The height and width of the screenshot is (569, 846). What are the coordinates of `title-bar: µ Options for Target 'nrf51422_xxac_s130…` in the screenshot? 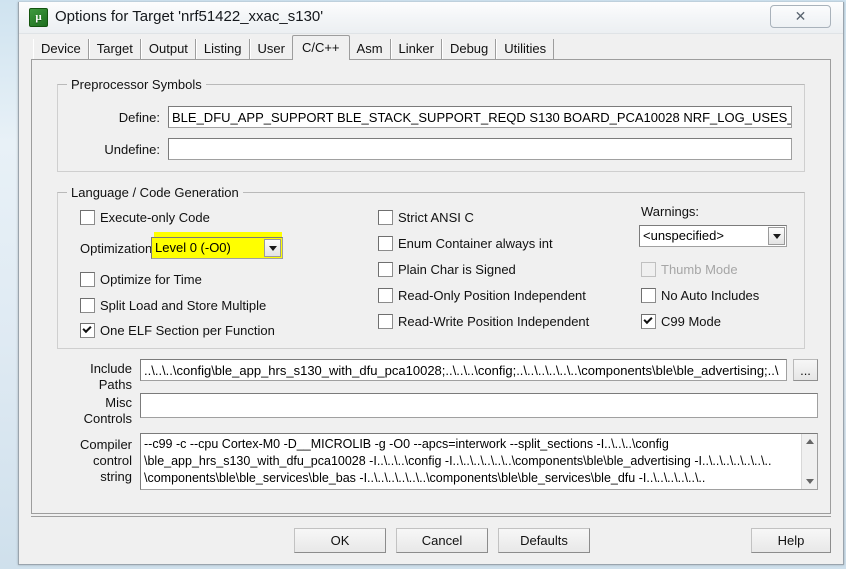 It's located at (431, 18).